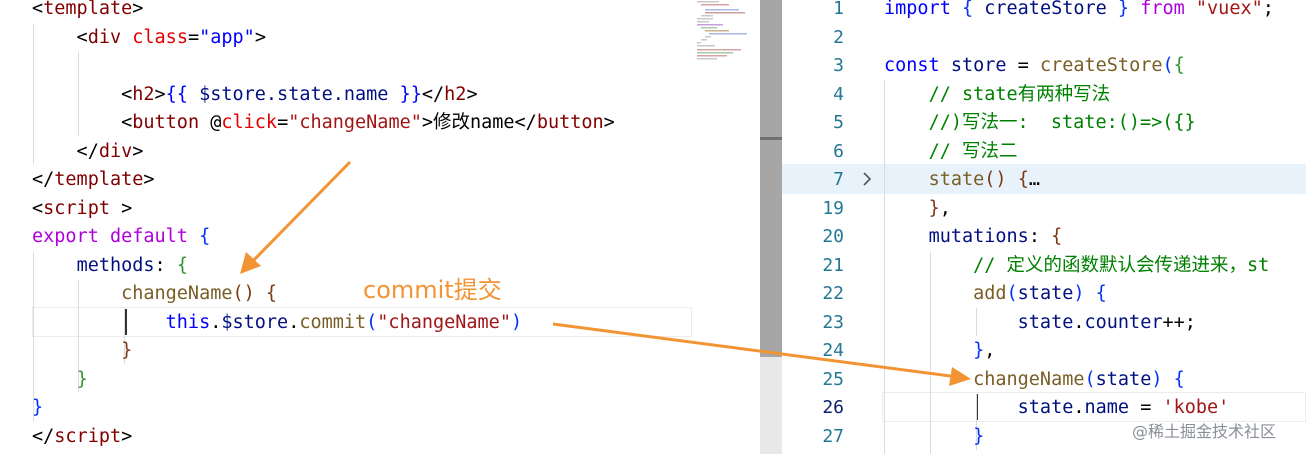  What do you see at coordinates (333, 322) in the screenshot?
I see `code-token: commit` at bounding box center [333, 322].